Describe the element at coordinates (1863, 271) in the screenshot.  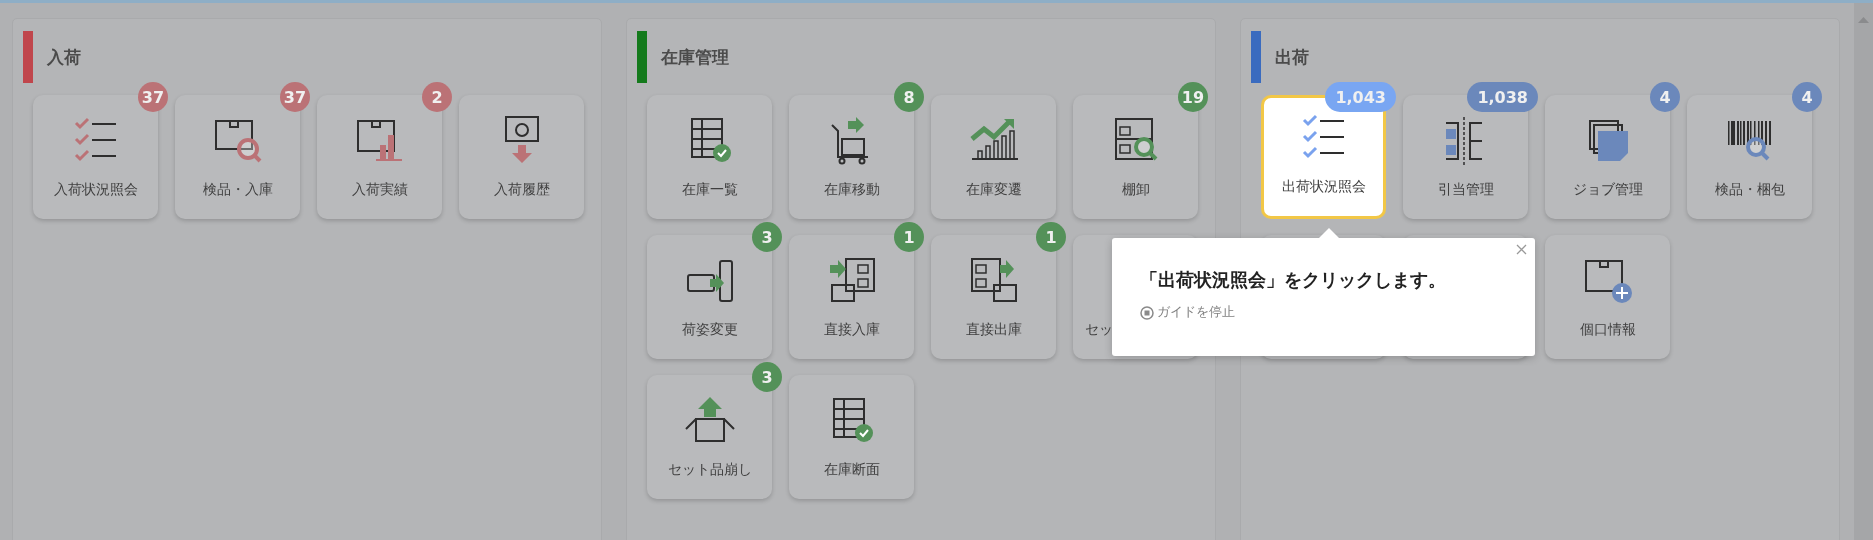
I see `scrollbar` at that location.